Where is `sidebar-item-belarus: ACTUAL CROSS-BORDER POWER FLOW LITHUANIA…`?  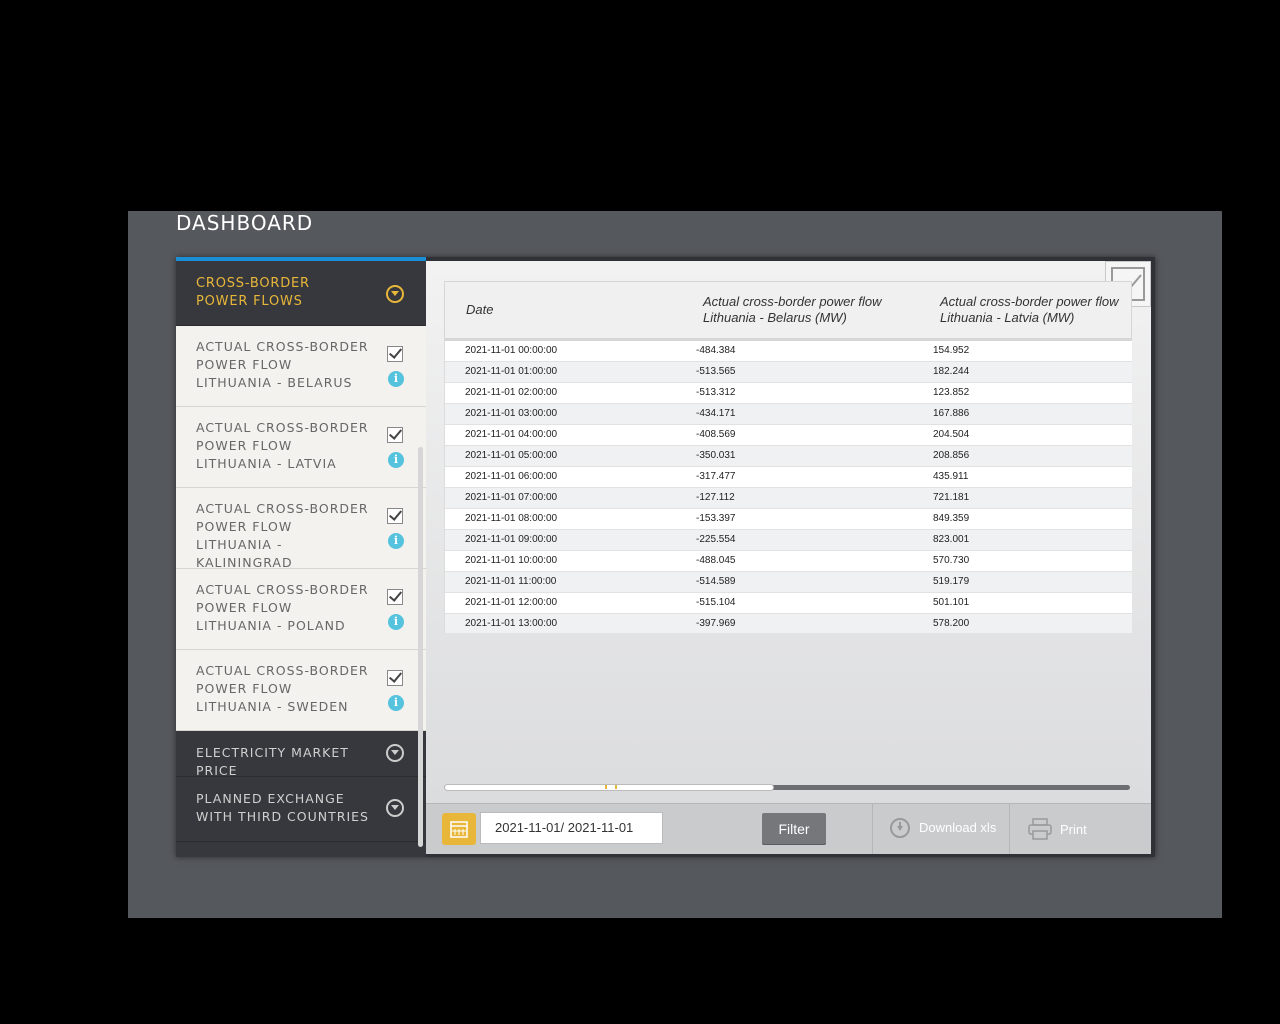
sidebar-item-belarus: ACTUAL CROSS-BORDER POWER FLOW LITHUANIA… is located at coordinates (301, 366).